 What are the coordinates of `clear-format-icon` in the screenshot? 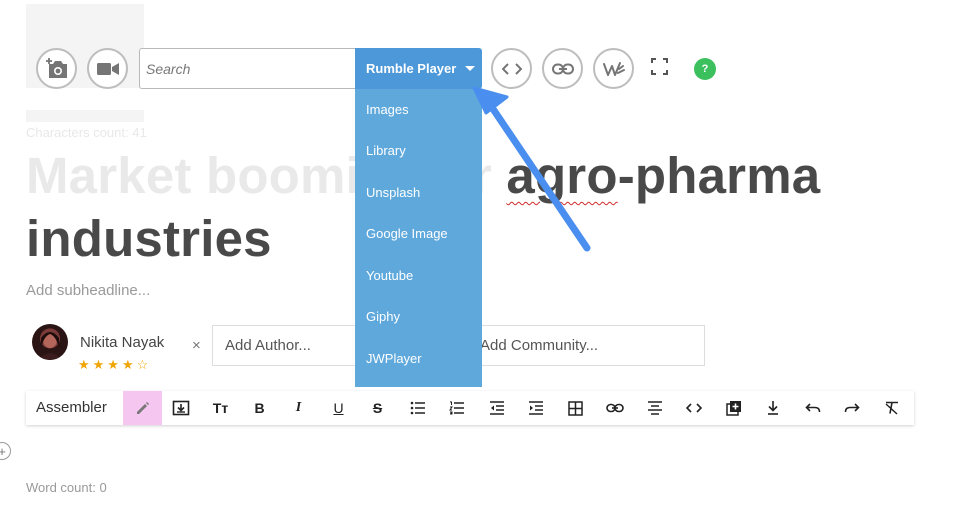 It's located at (891, 408).